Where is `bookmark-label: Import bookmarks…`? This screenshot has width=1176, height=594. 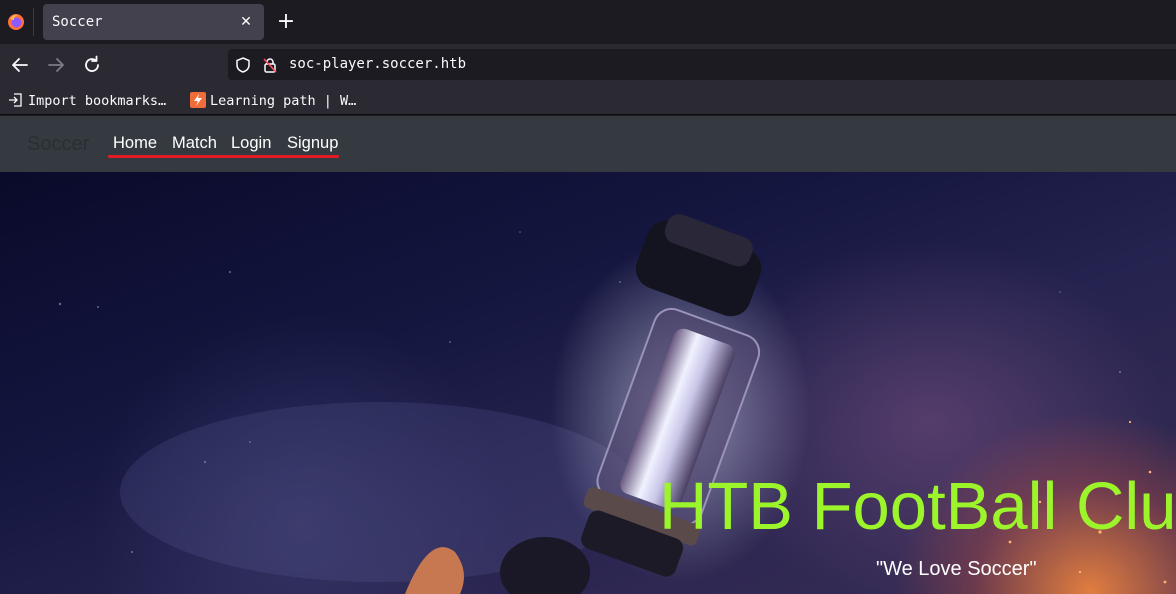 bookmark-label: Import bookmarks… is located at coordinates (97, 101).